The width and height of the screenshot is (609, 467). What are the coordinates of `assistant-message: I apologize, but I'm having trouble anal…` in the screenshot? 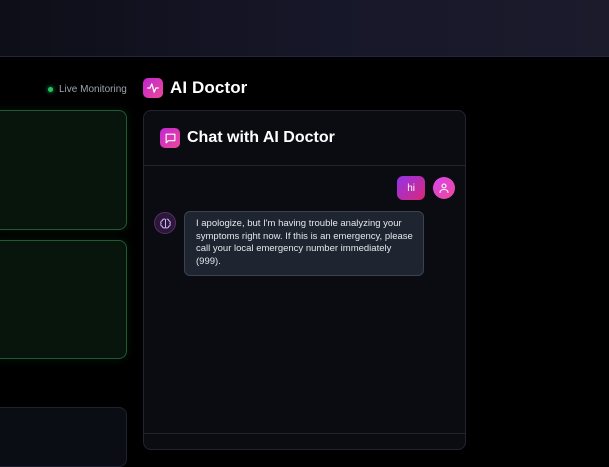 It's located at (289, 243).